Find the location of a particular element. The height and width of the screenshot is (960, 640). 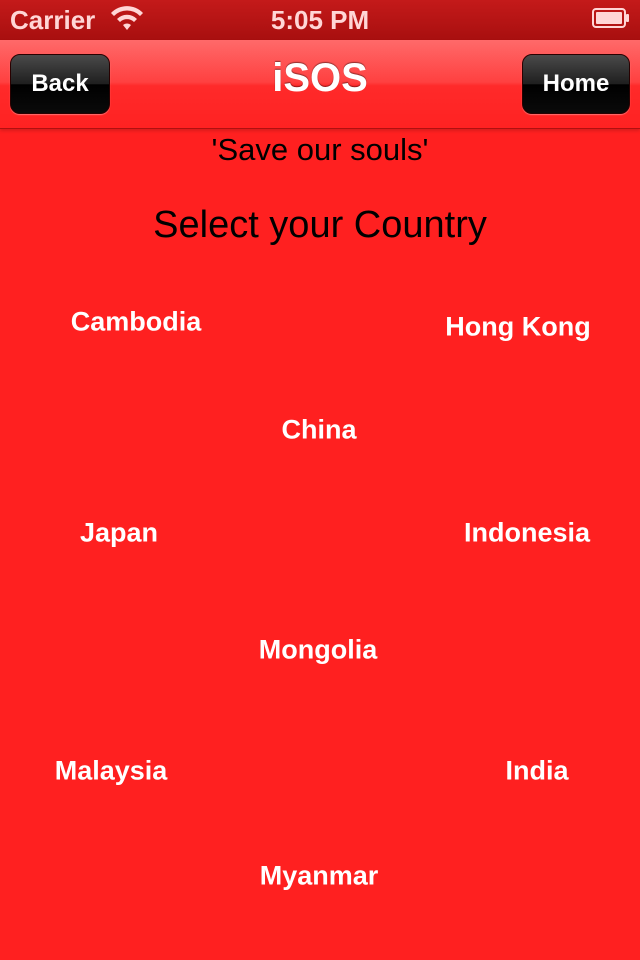

country-china-button: China is located at coordinates (318, 430).